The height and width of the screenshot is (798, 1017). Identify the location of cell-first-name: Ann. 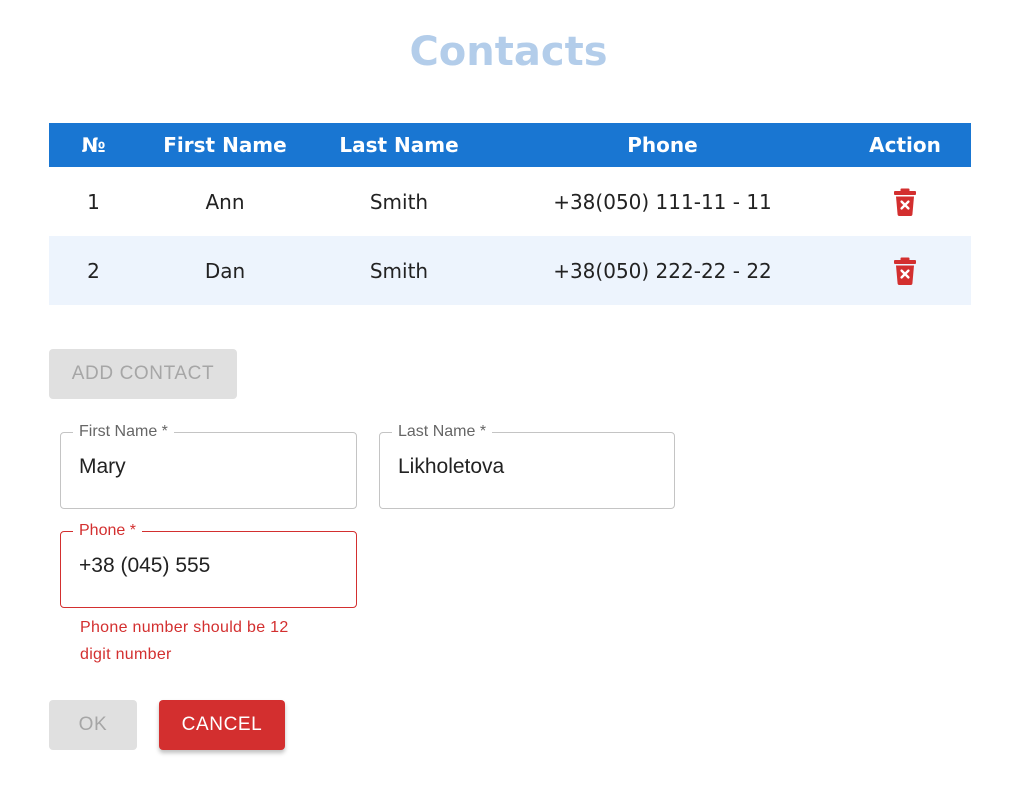
(225, 201).